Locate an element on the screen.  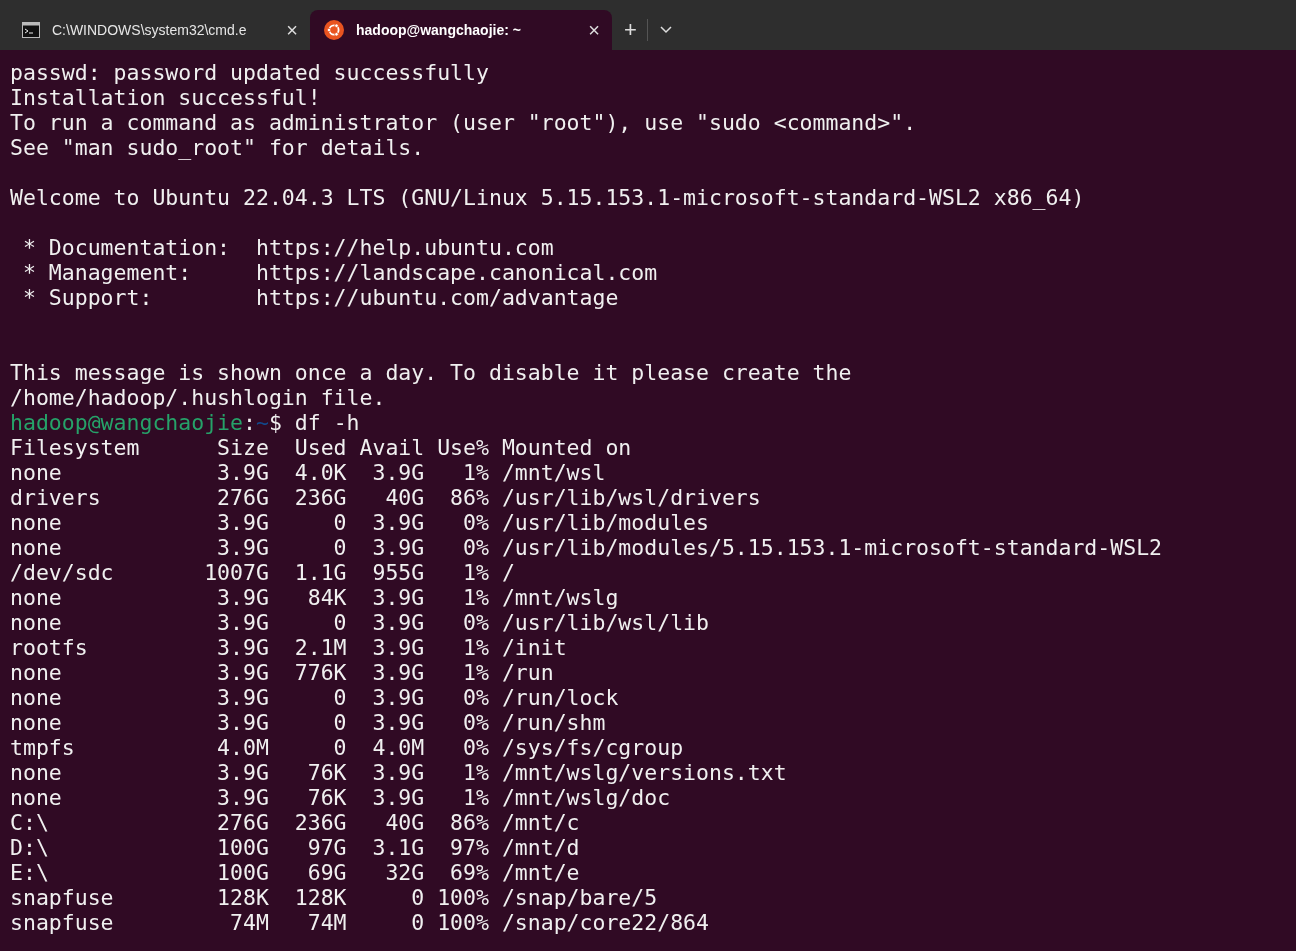
terminal-line: none 3.9G 0 3.9G 0% /usr/lib/wsl/lib is located at coordinates (359, 622).